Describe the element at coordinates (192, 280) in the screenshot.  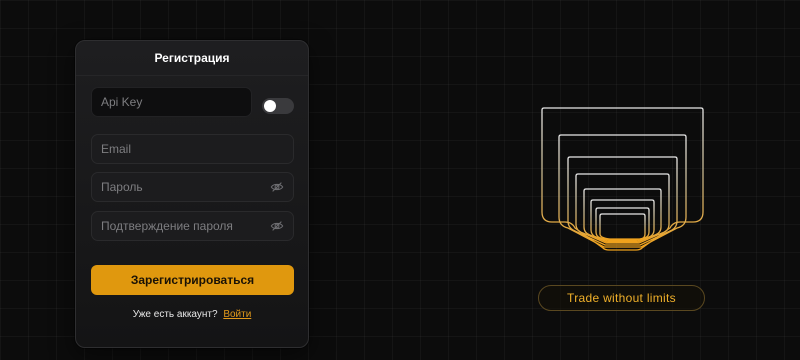
I see `register-button: Зарегистрироваться` at that location.